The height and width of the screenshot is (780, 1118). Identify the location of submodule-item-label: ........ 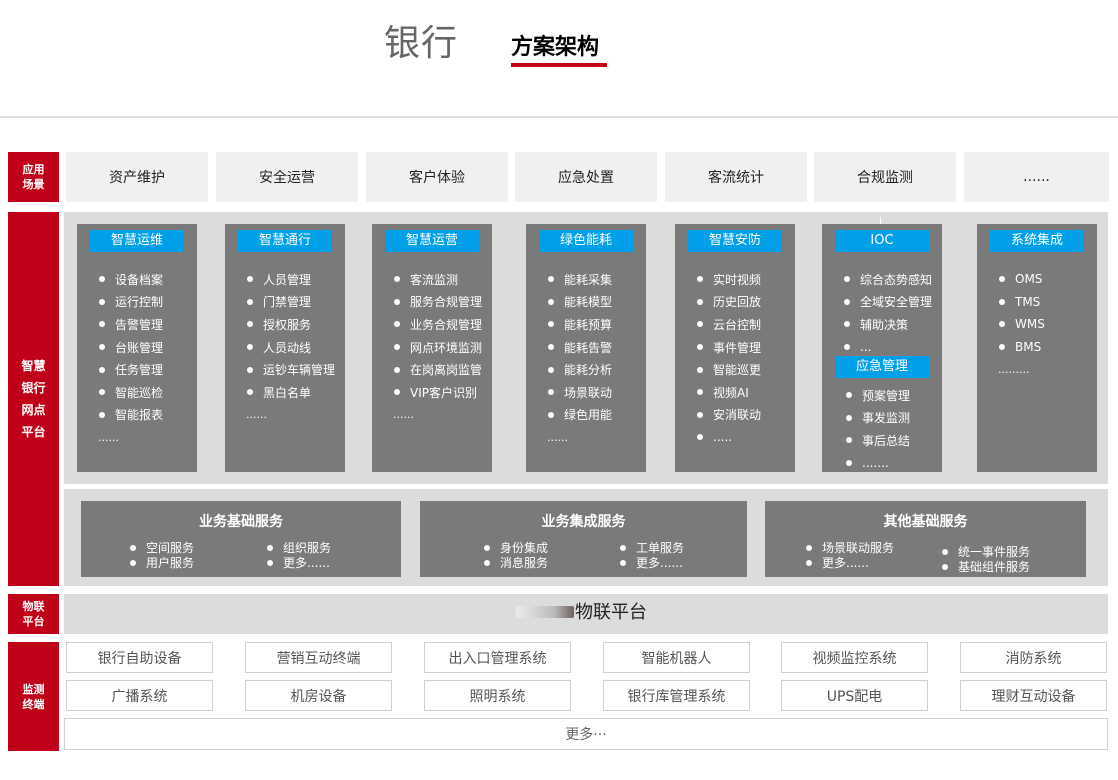
(875, 463).